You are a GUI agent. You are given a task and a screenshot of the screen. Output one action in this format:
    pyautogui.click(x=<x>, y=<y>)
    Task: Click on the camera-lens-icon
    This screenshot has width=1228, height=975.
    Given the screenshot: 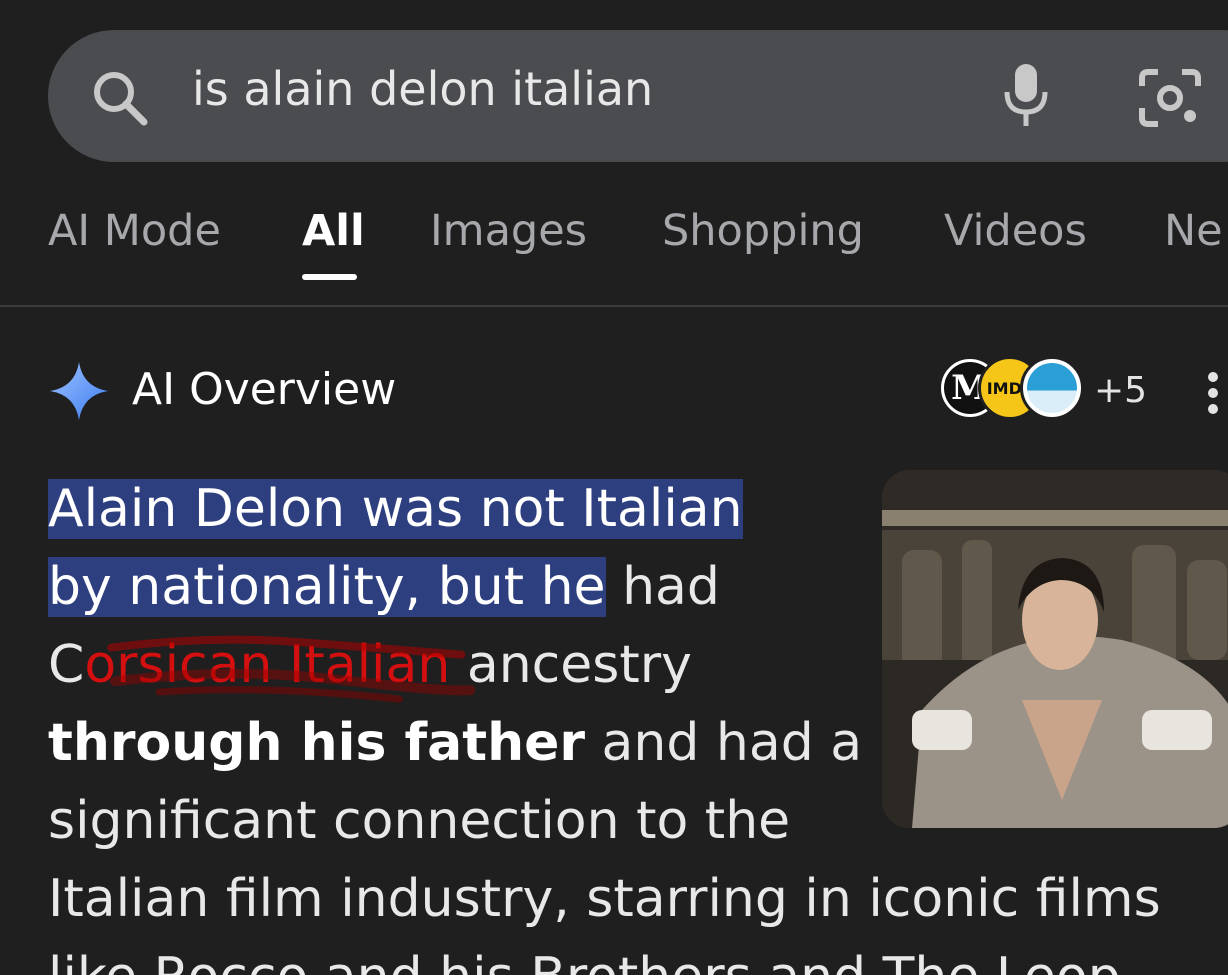 What is the action you would take?
    pyautogui.click(x=1170, y=98)
    